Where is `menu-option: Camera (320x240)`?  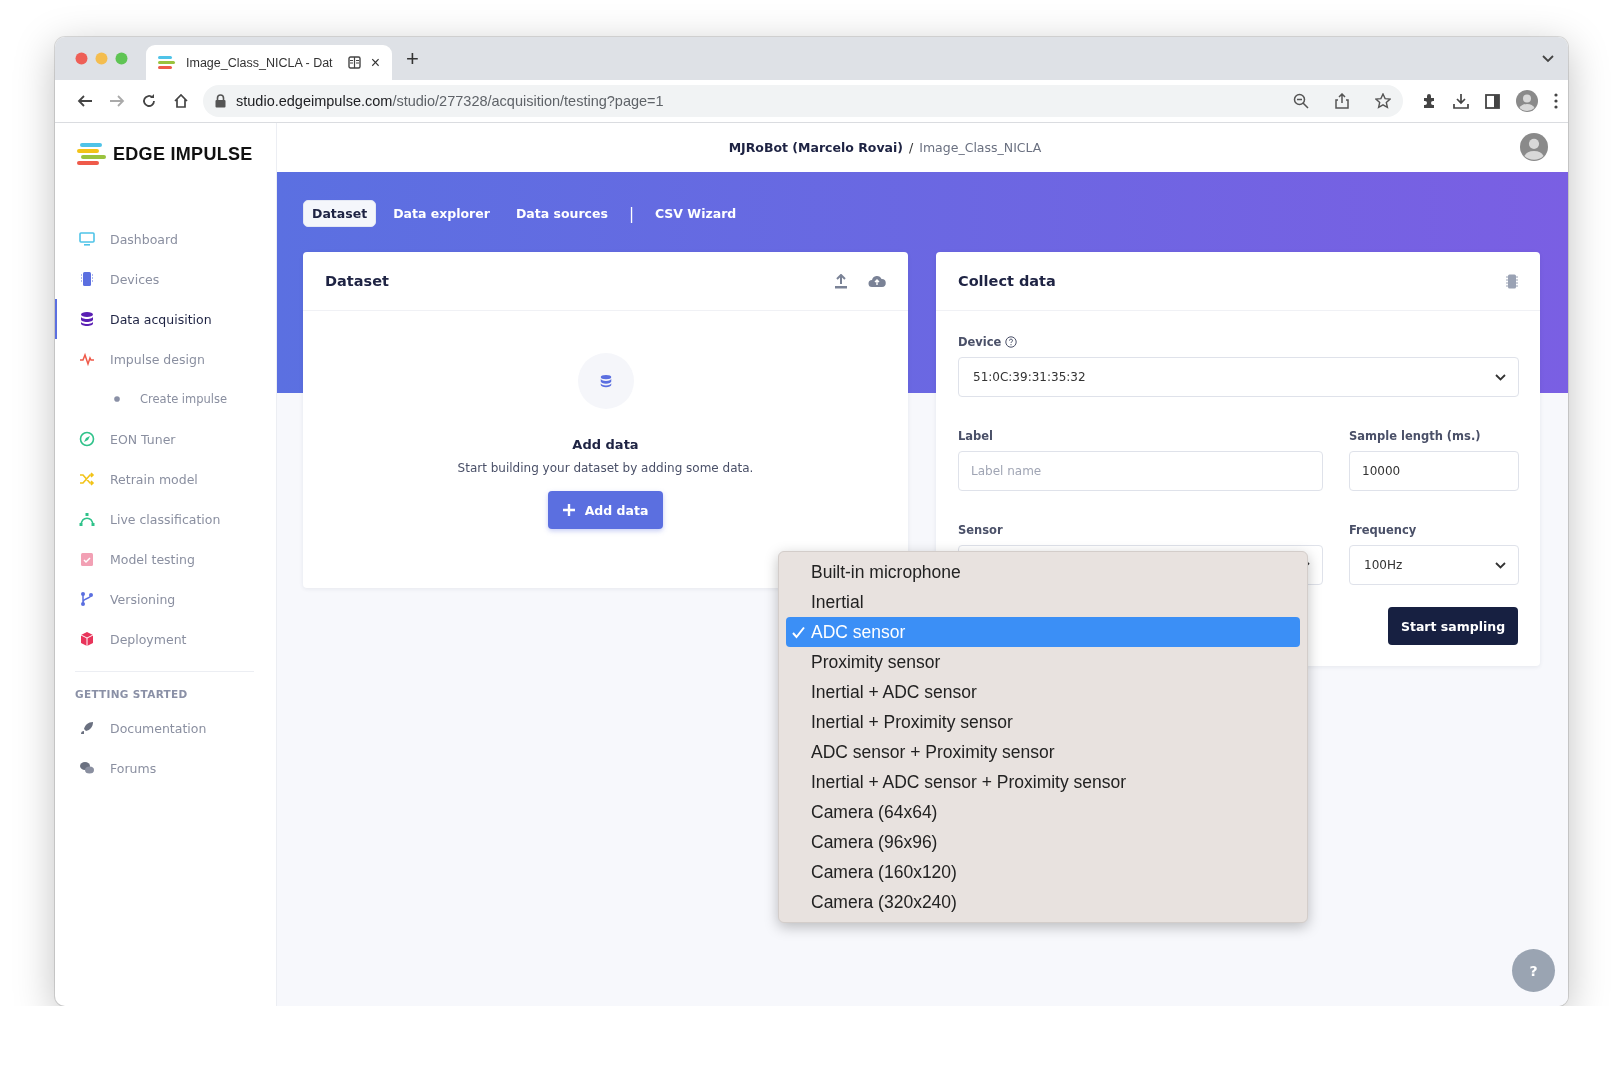 menu-option: Camera (320x240) is located at coordinates (1043, 902).